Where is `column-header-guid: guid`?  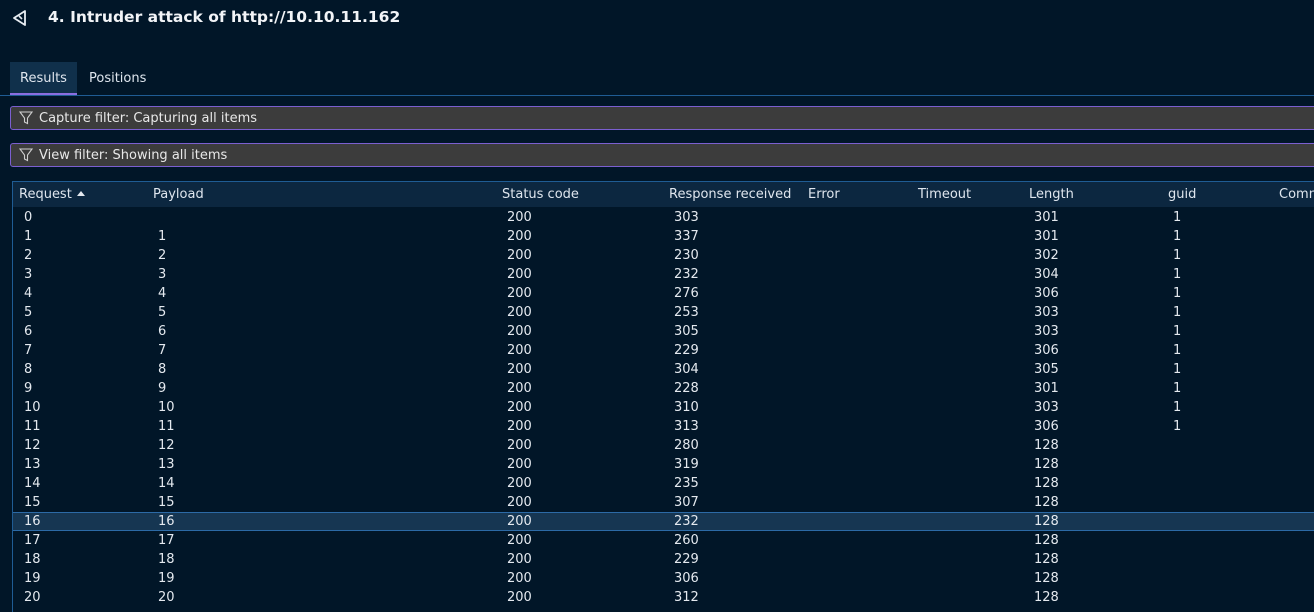 column-header-guid: guid is located at coordinates (1182, 194).